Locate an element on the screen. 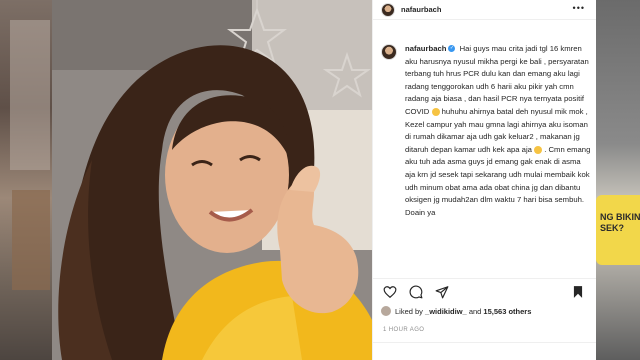  caption-avatar is located at coordinates (389, 52).